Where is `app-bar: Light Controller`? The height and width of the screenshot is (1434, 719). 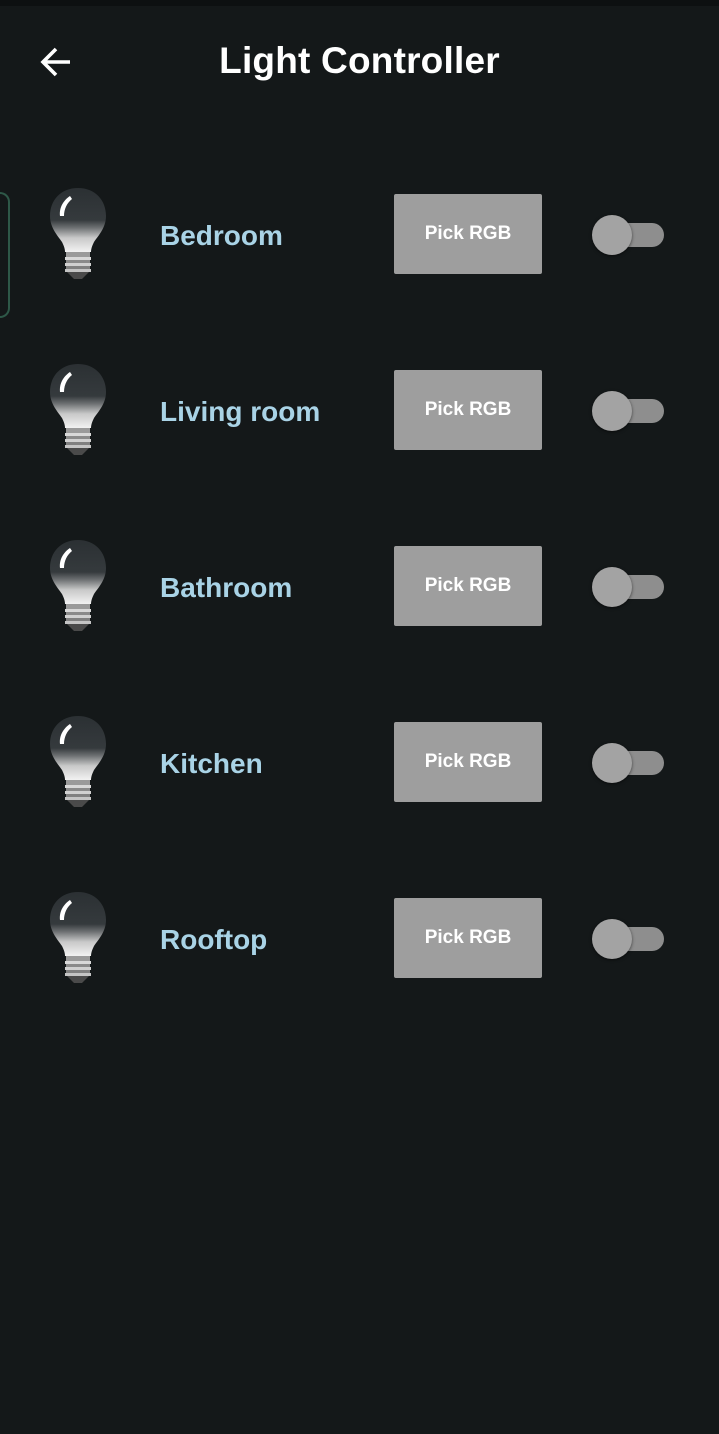
app-bar: Light Controller is located at coordinates (359, 62).